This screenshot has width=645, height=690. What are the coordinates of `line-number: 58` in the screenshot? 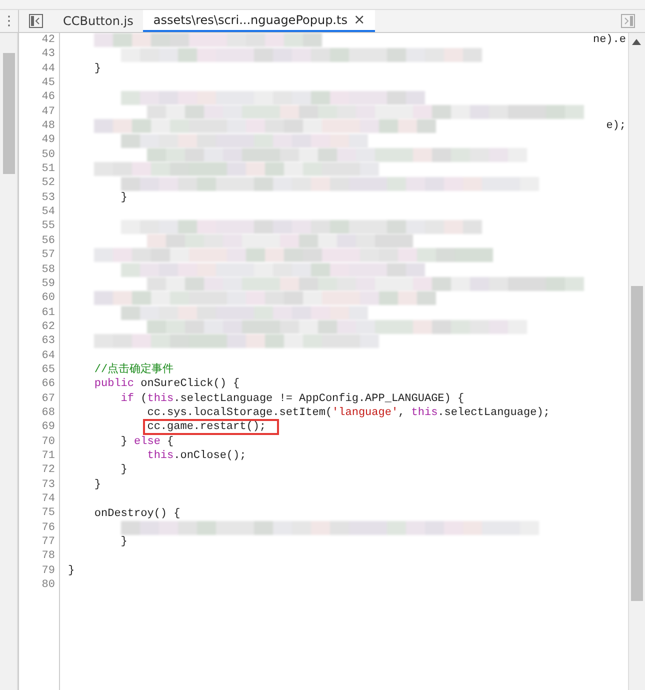 It's located at (48, 269).